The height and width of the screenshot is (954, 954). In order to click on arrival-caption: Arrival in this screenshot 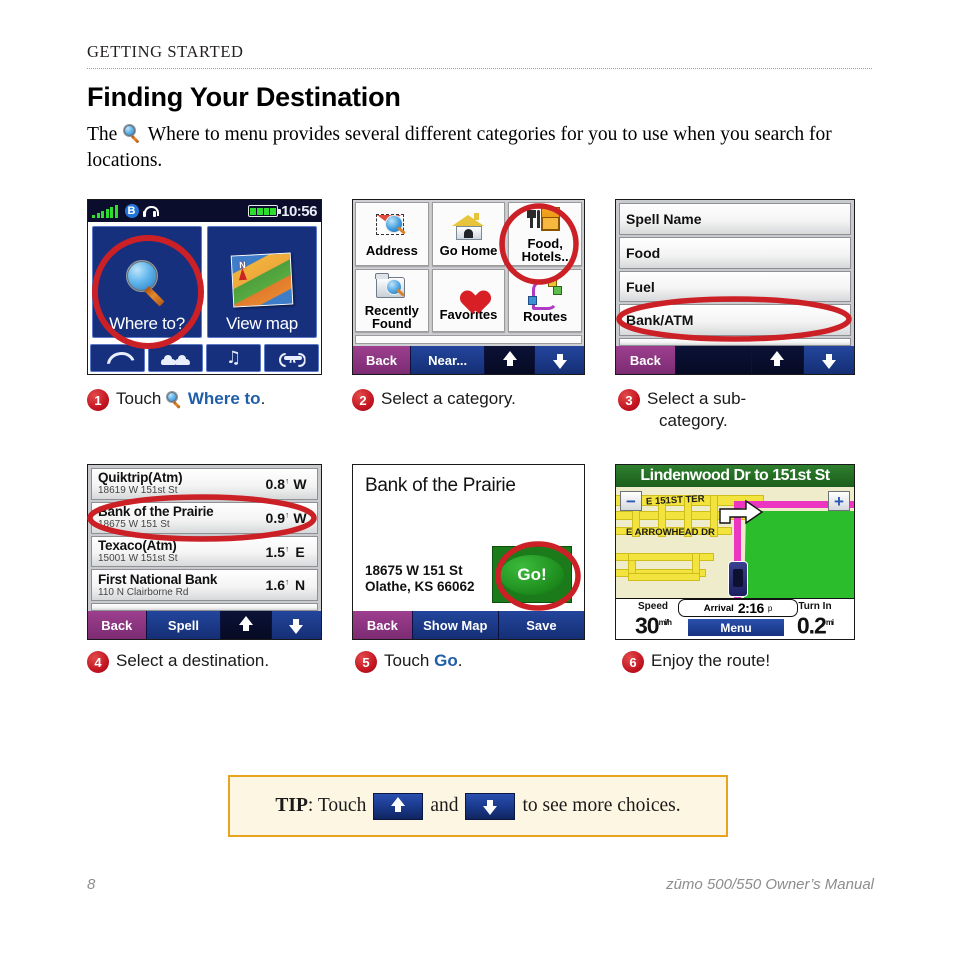, I will do `click(718, 608)`.